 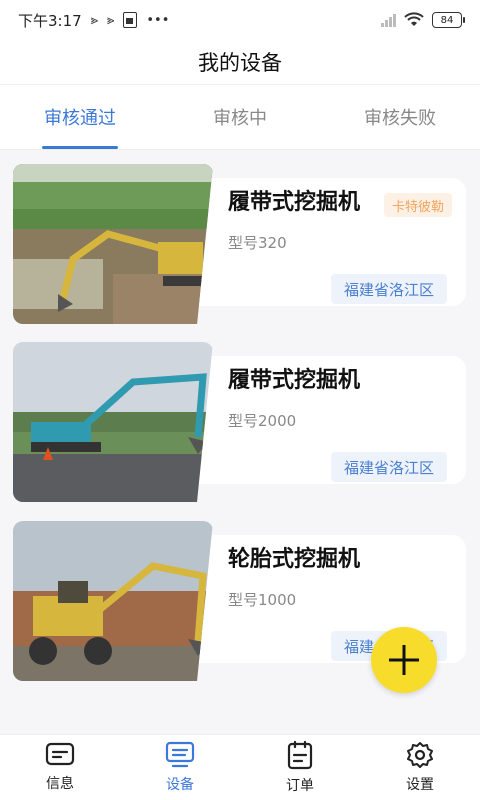 I want to click on tab-approved: 审核通过, so click(x=80, y=117).